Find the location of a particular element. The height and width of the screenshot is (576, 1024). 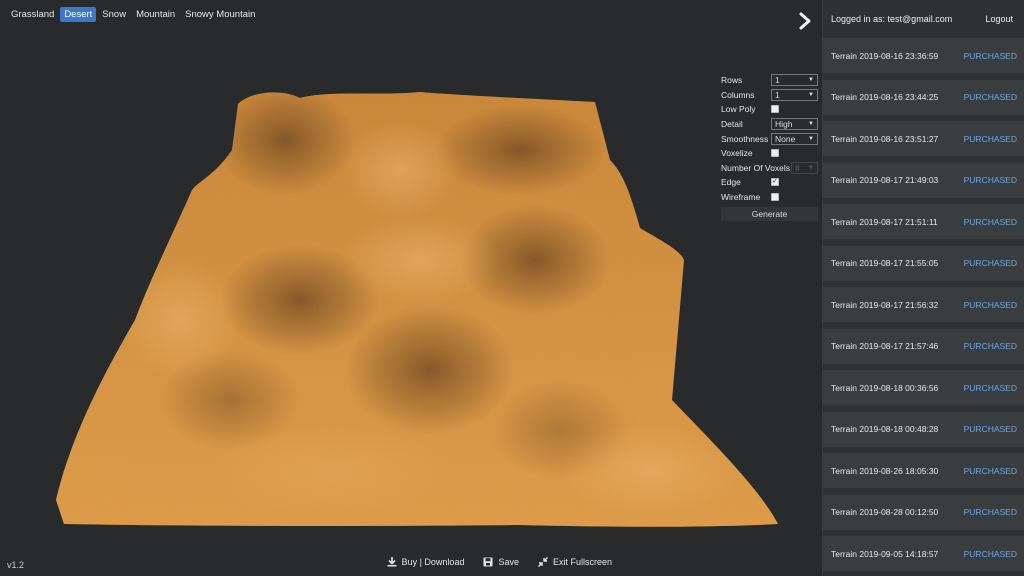

tab-desert: Desert is located at coordinates (78, 14).